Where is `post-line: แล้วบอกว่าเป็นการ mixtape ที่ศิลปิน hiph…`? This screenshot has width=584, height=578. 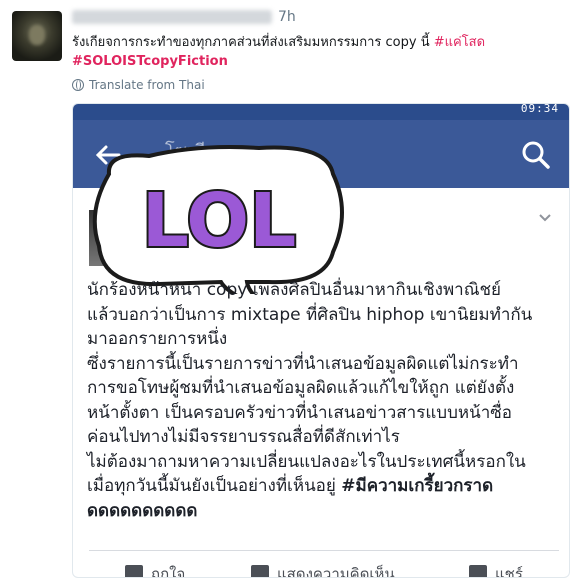 post-line: แล้วบอกว่าเป็นการ mixtape ที่ศิลปิน hiph… is located at coordinates (310, 314).